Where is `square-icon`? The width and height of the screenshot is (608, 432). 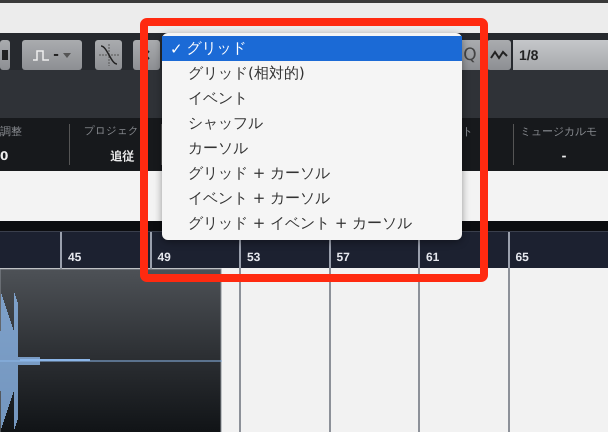 square-icon is located at coordinates (5, 55).